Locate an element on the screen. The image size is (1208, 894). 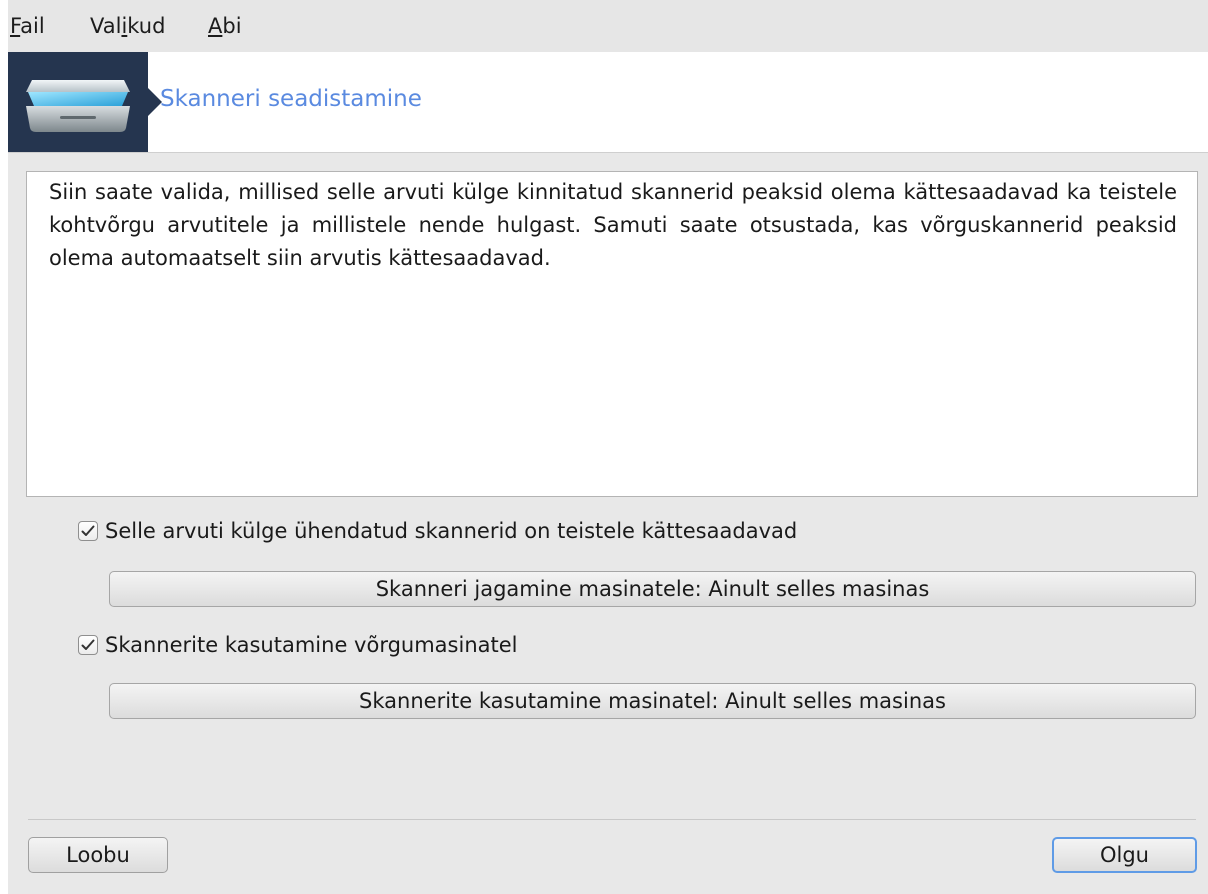
bottom-divider is located at coordinates (612, 819).